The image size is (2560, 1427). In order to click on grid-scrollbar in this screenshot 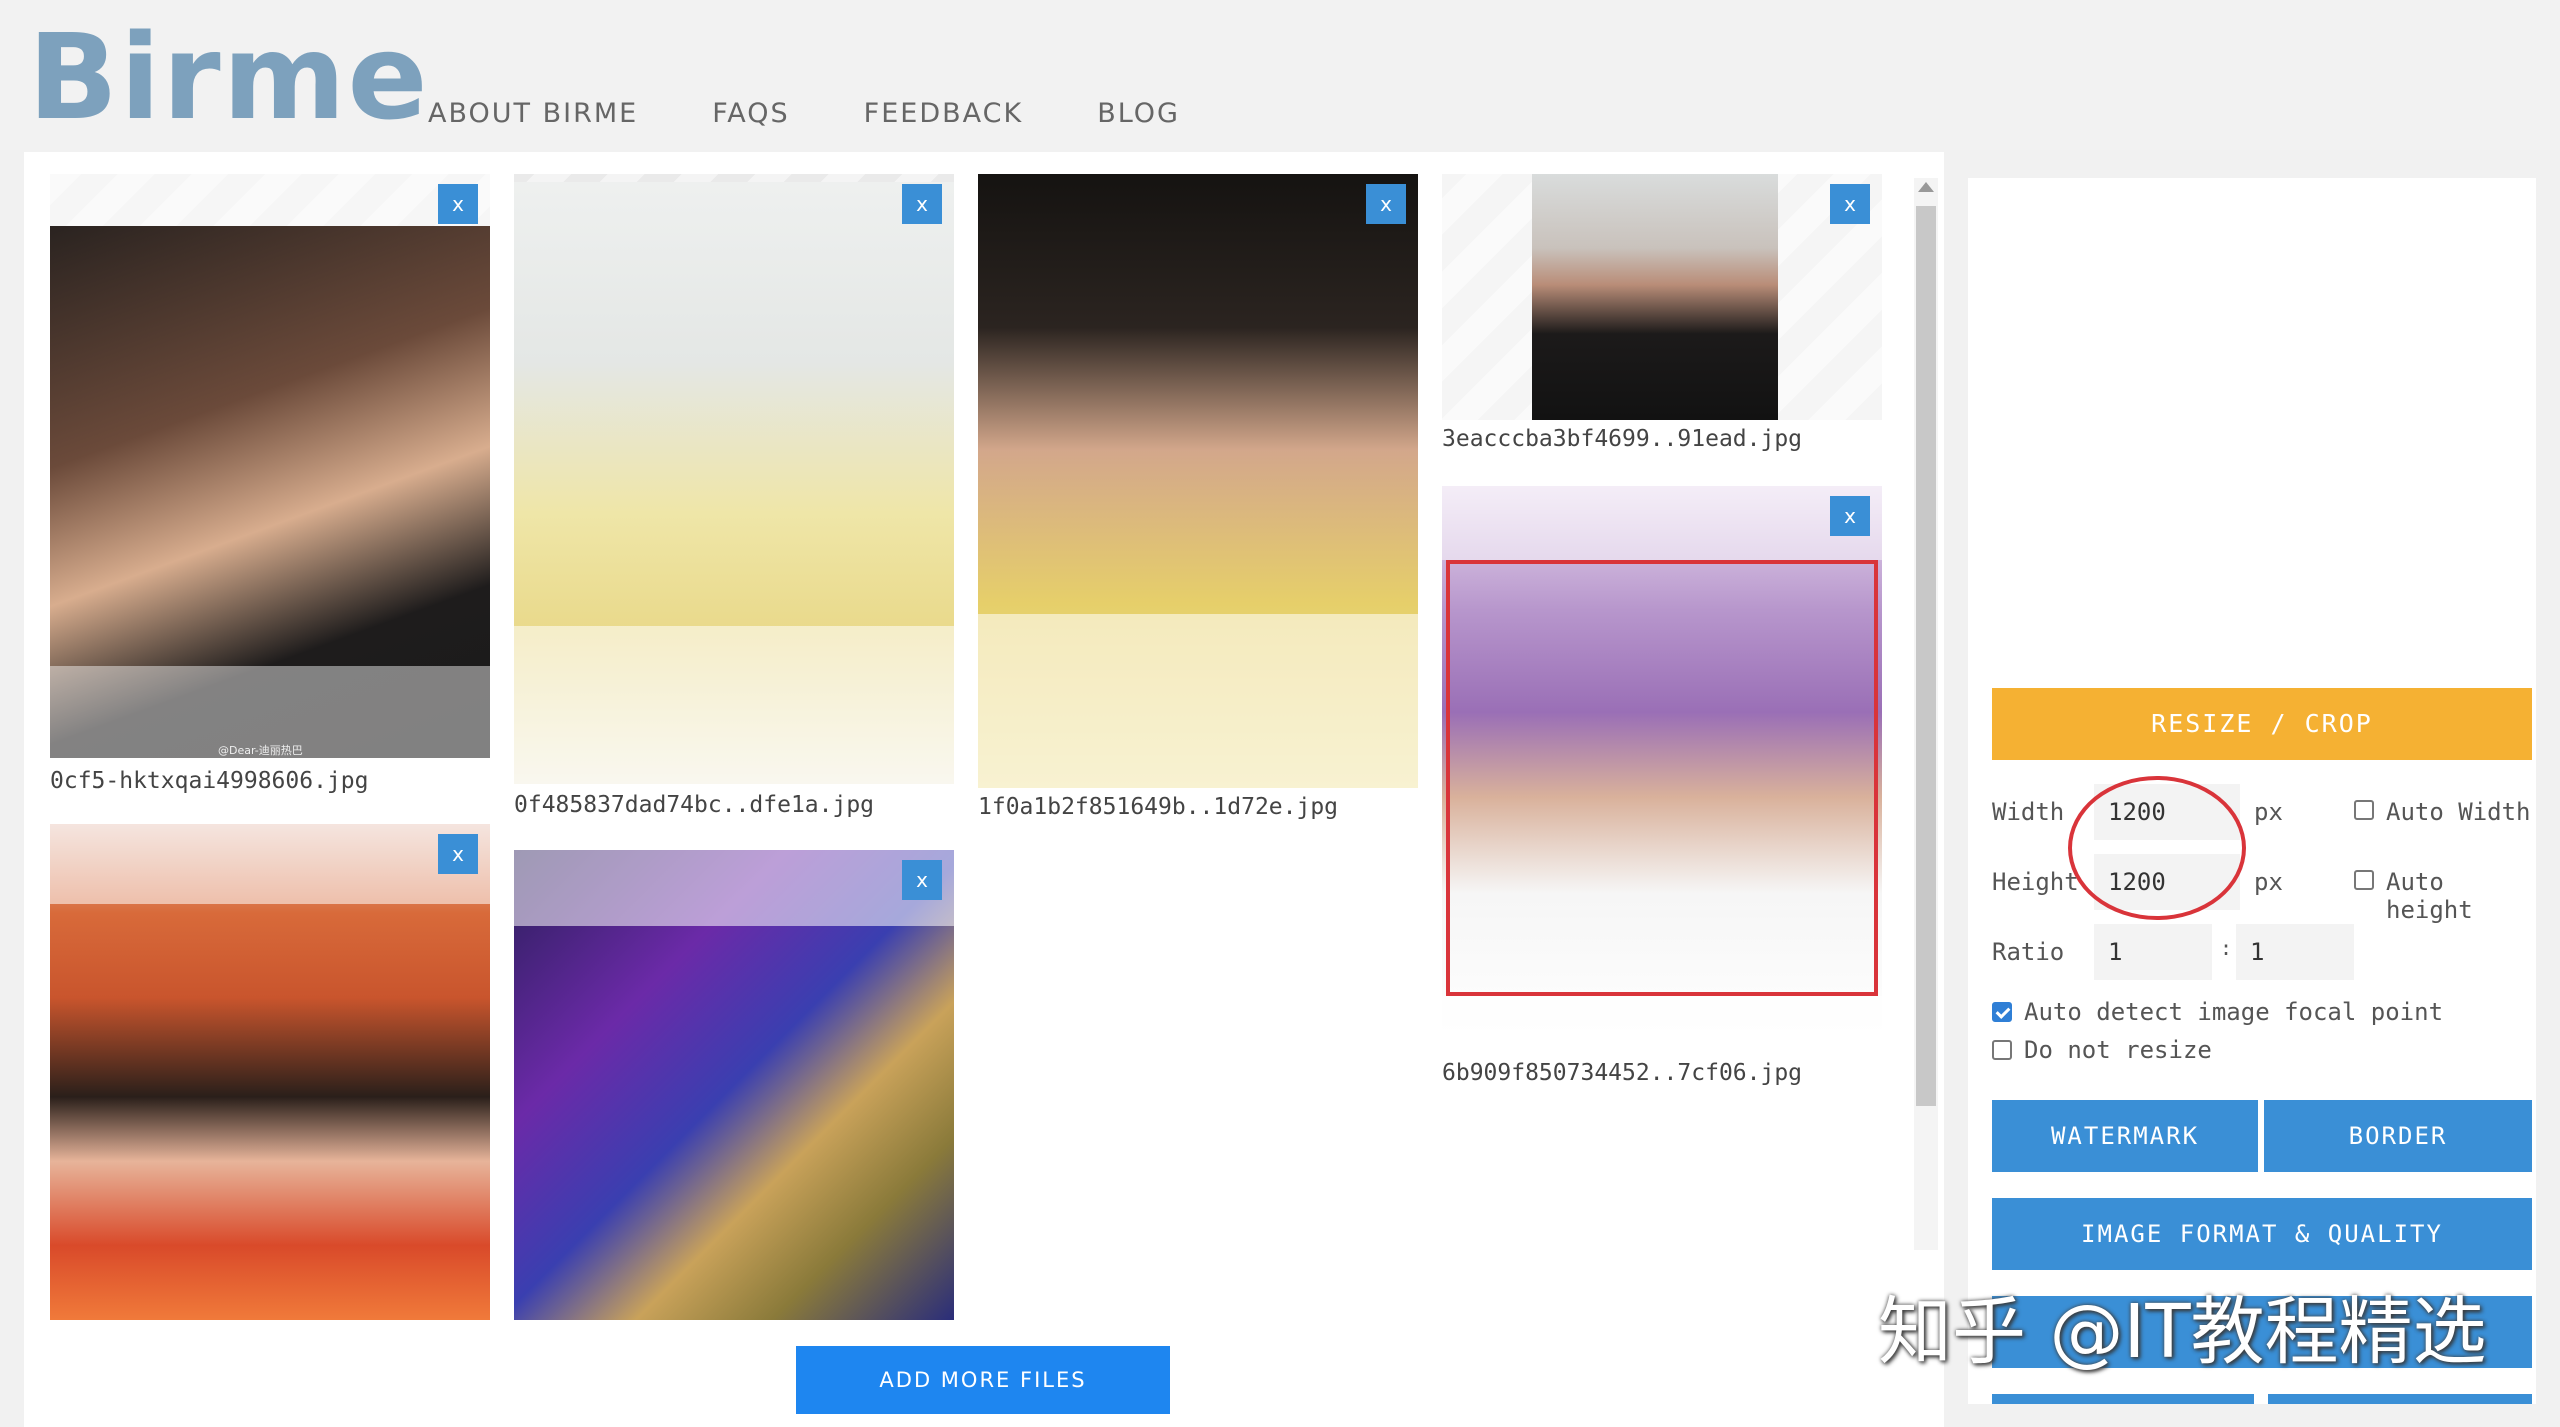, I will do `click(1926, 714)`.